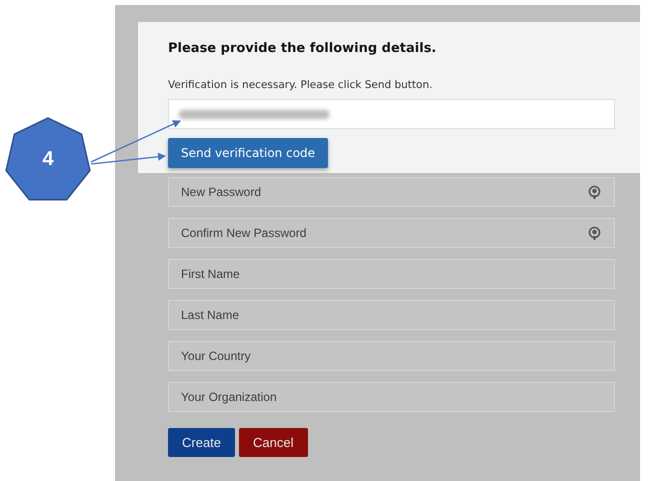  I want to click on create-button: Create, so click(202, 443).